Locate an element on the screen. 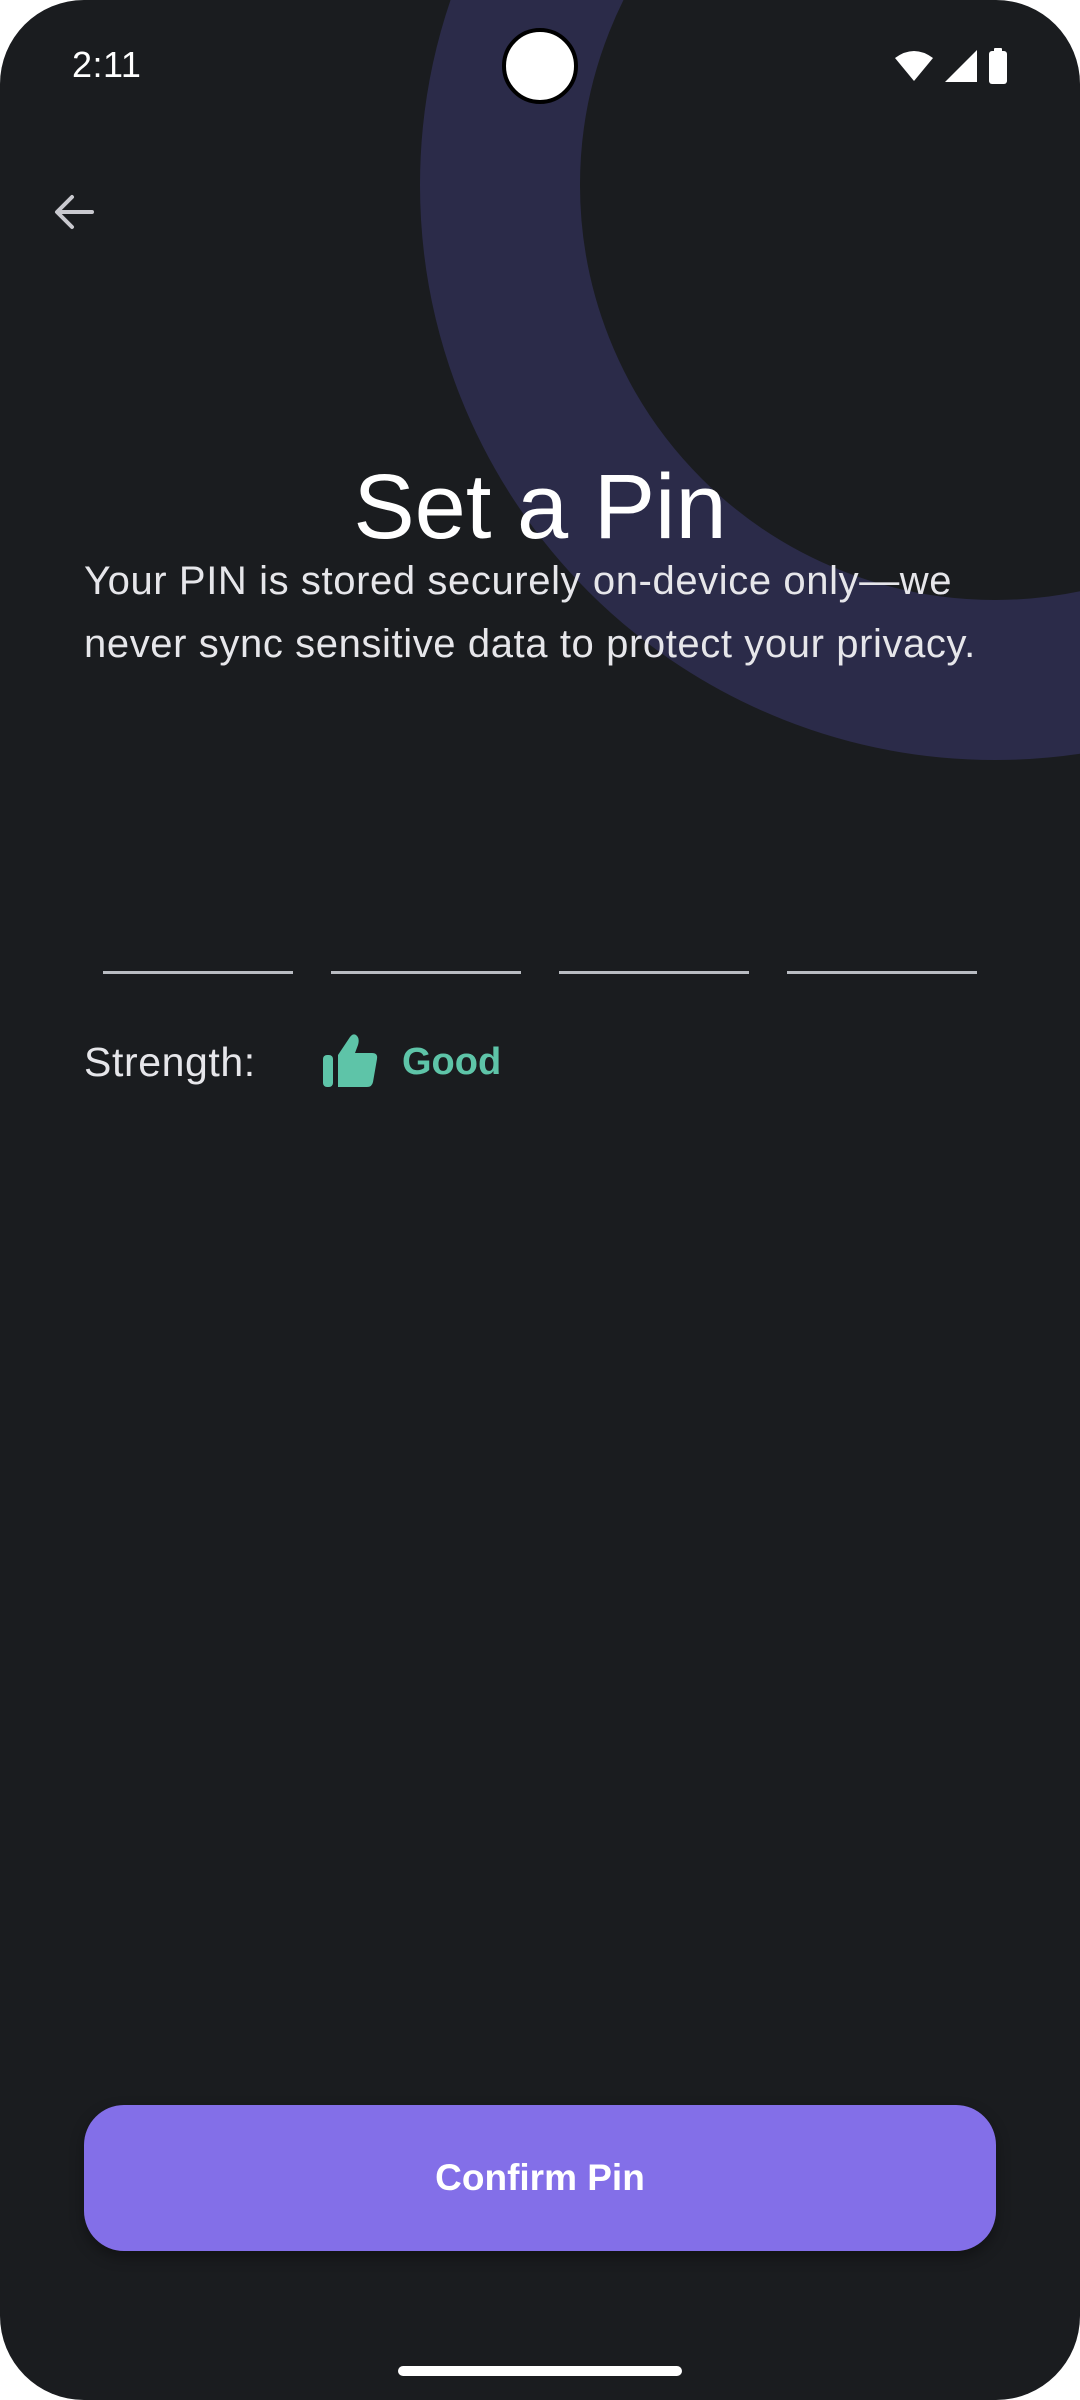 This screenshot has width=1080, height=2400. status-icons is located at coordinates (951, 66).